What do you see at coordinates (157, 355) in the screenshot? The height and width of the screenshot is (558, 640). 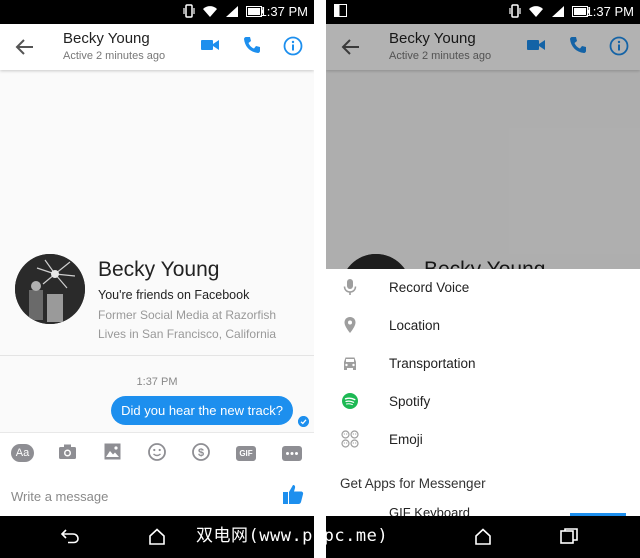 I see `divider` at bounding box center [157, 355].